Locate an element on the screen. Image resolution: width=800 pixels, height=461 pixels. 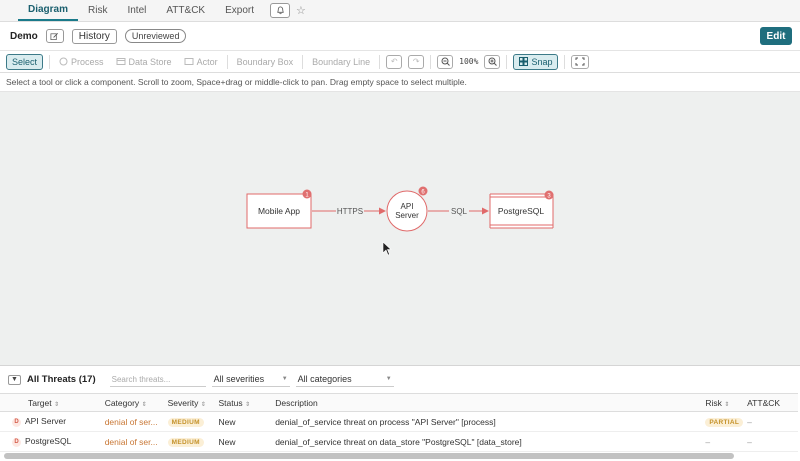
risk-badge: PARTIAL is located at coordinates (724, 422).